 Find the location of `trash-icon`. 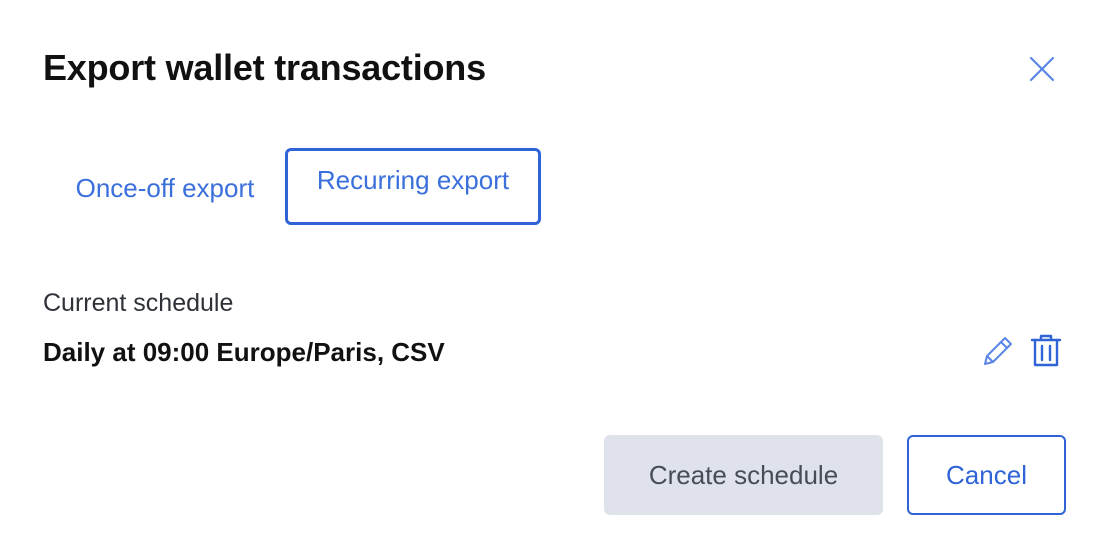

trash-icon is located at coordinates (1046, 350).